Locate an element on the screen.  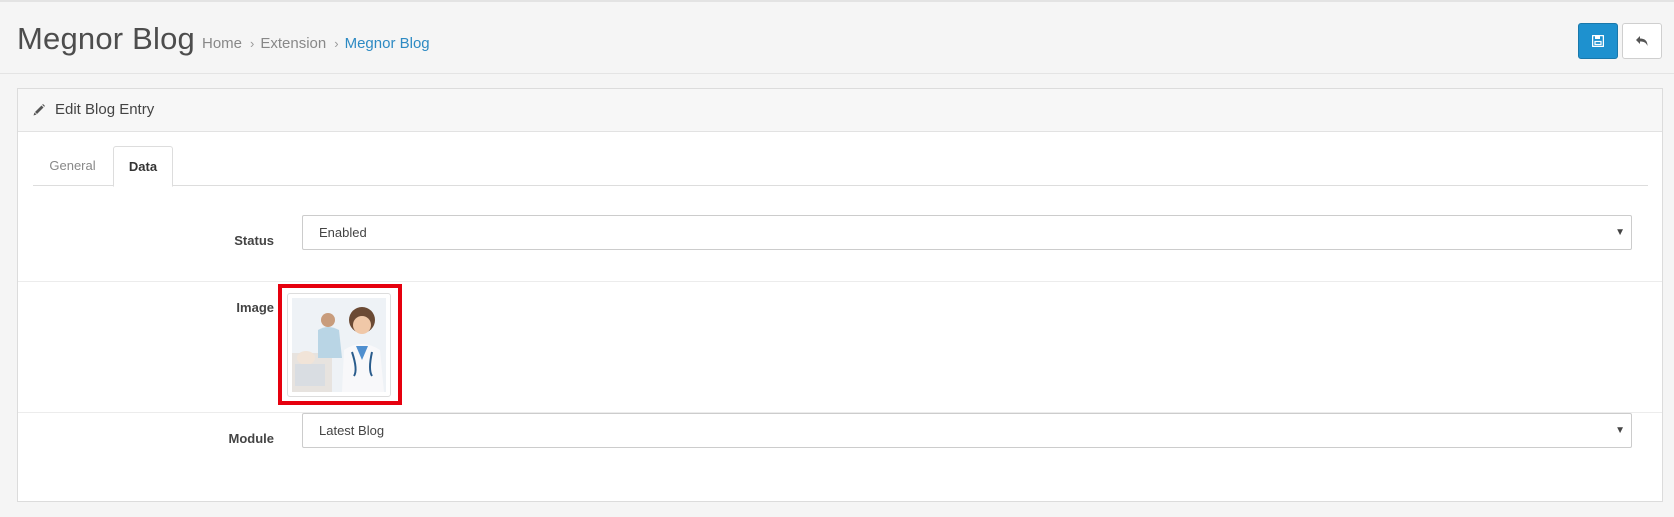
pencil-icon is located at coordinates (39, 110).